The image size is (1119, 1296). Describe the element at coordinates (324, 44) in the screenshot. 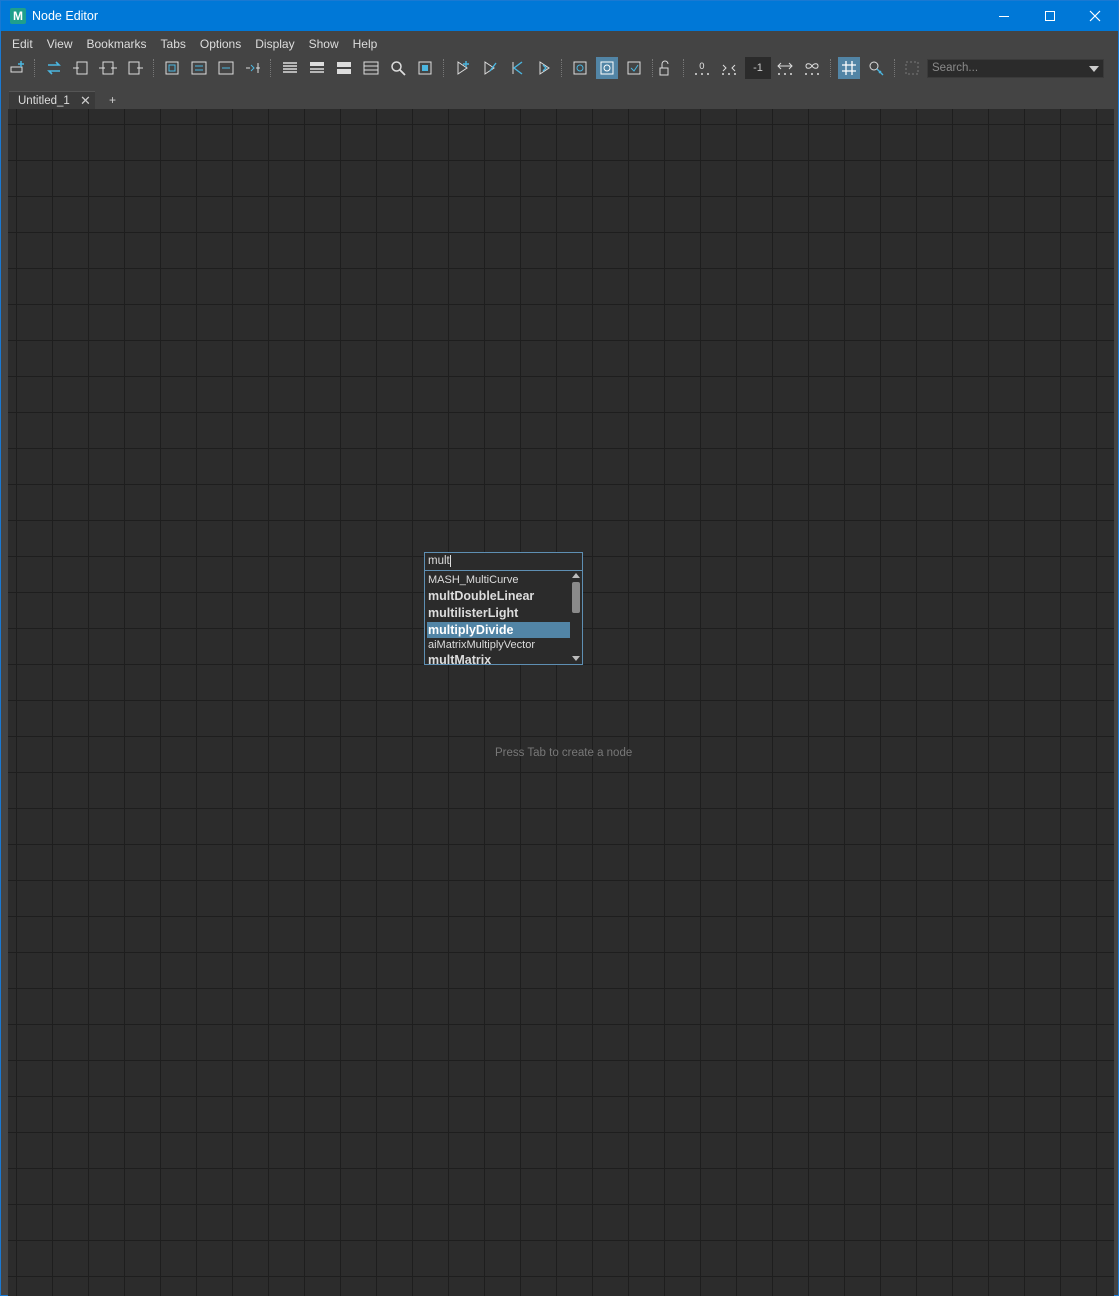

I see `menu-show: Show` at that location.